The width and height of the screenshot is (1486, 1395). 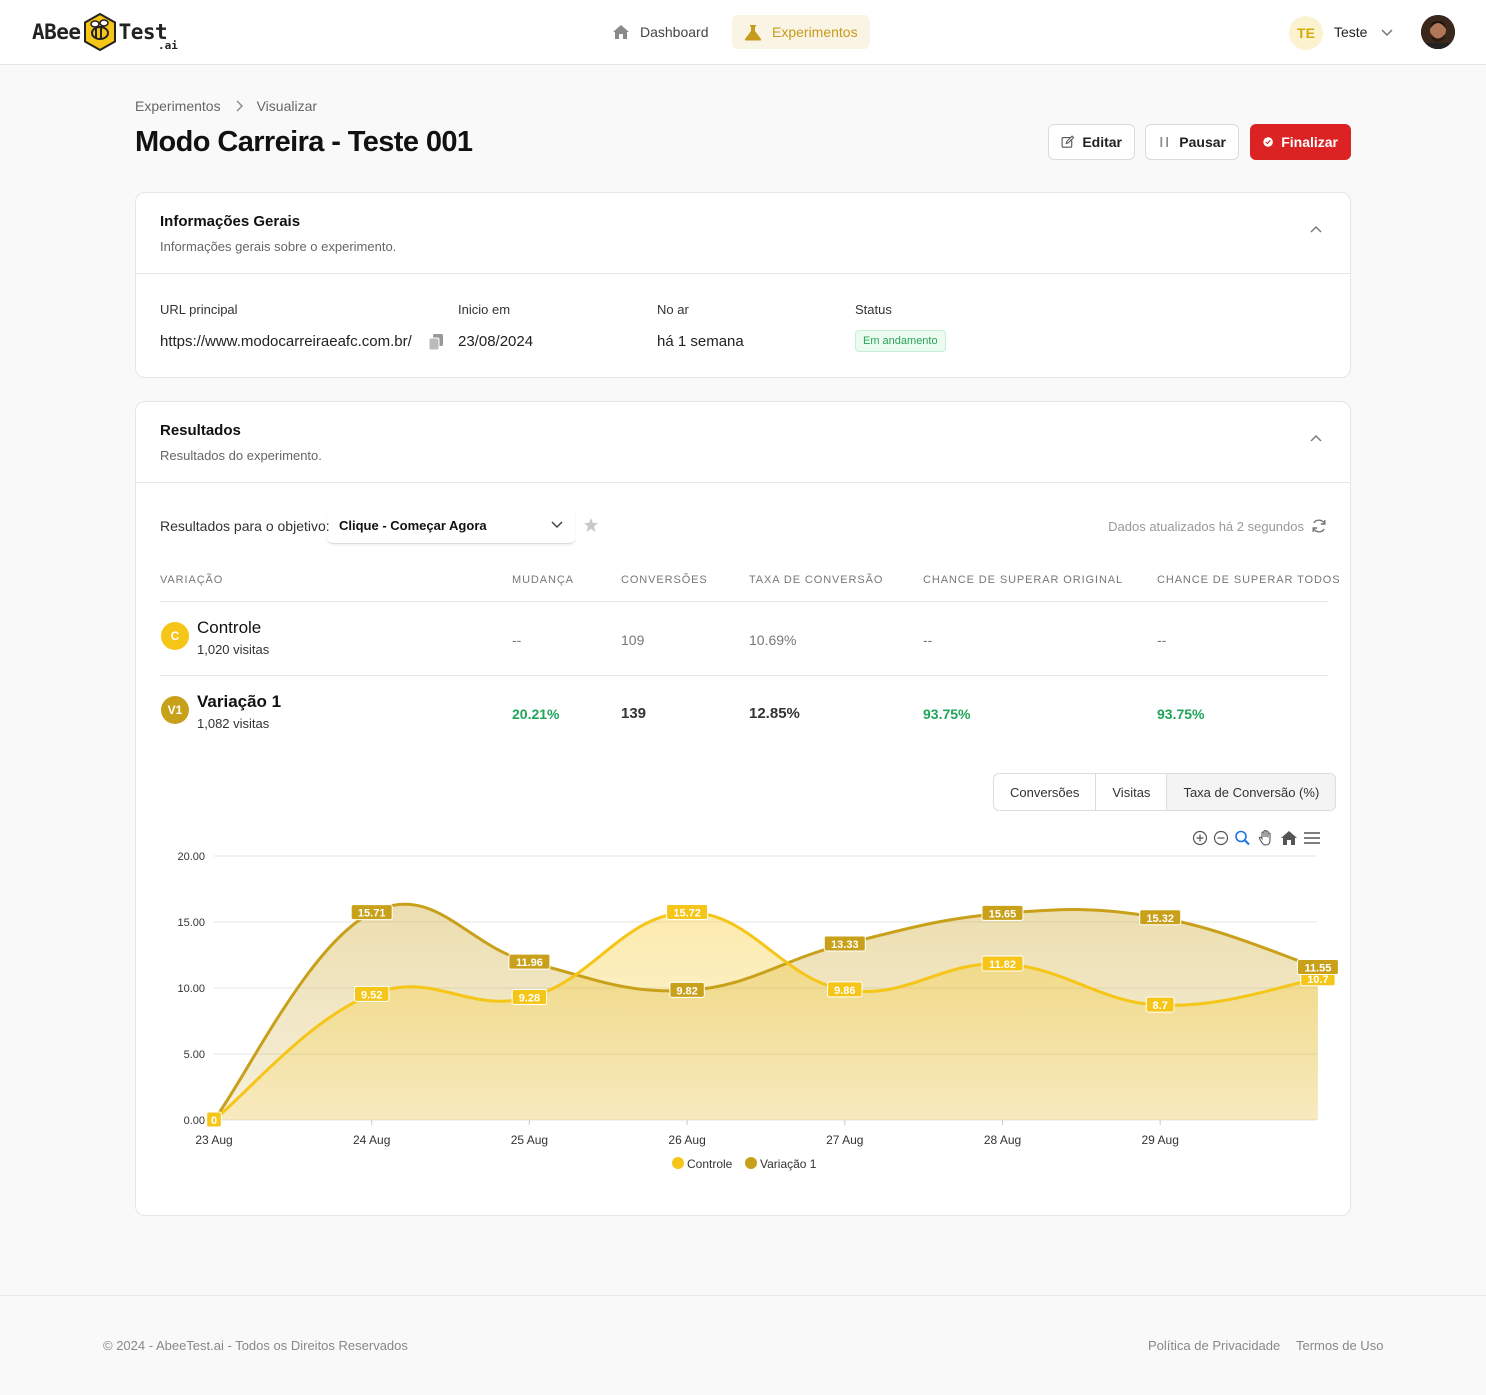 What do you see at coordinates (213, 1140) in the screenshot?
I see `x-tick-label: 23 Aug` at bounding box center [213, 1140].